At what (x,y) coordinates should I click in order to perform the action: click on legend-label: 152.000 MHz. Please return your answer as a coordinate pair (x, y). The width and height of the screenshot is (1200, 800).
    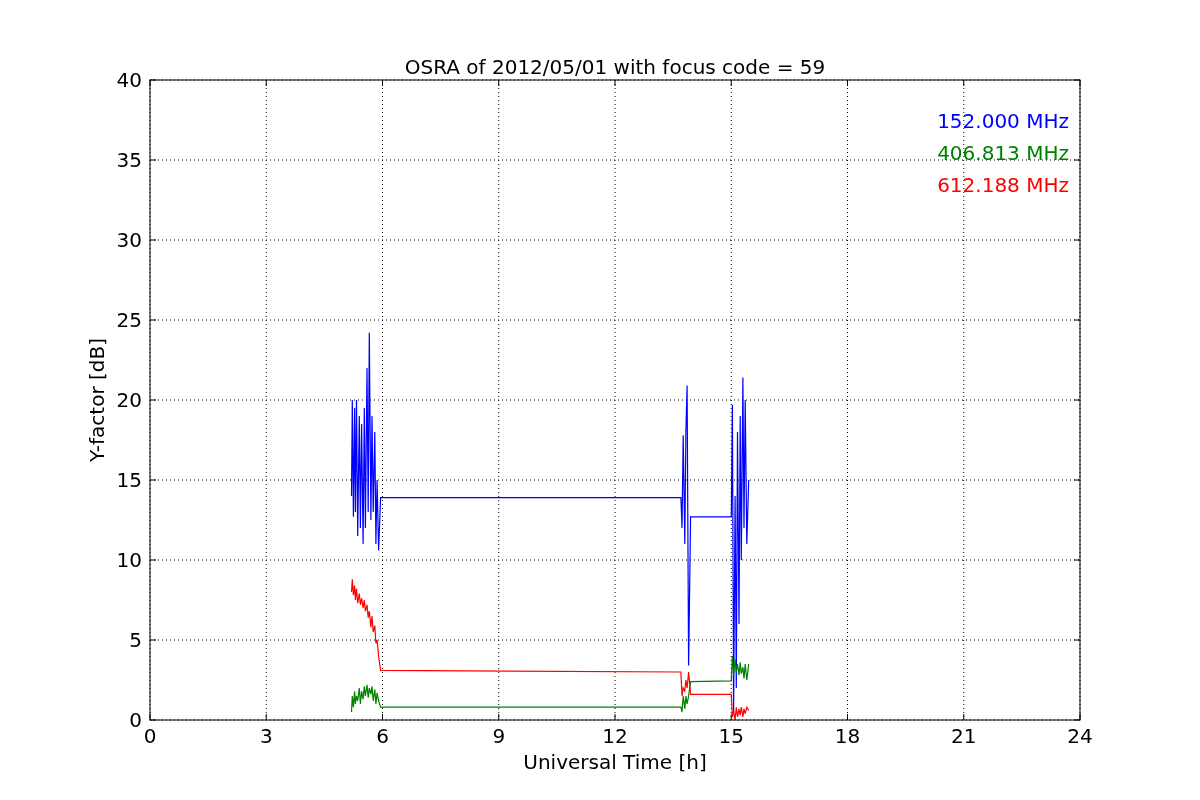
    Looking at the image, I should click on (1003, 121).